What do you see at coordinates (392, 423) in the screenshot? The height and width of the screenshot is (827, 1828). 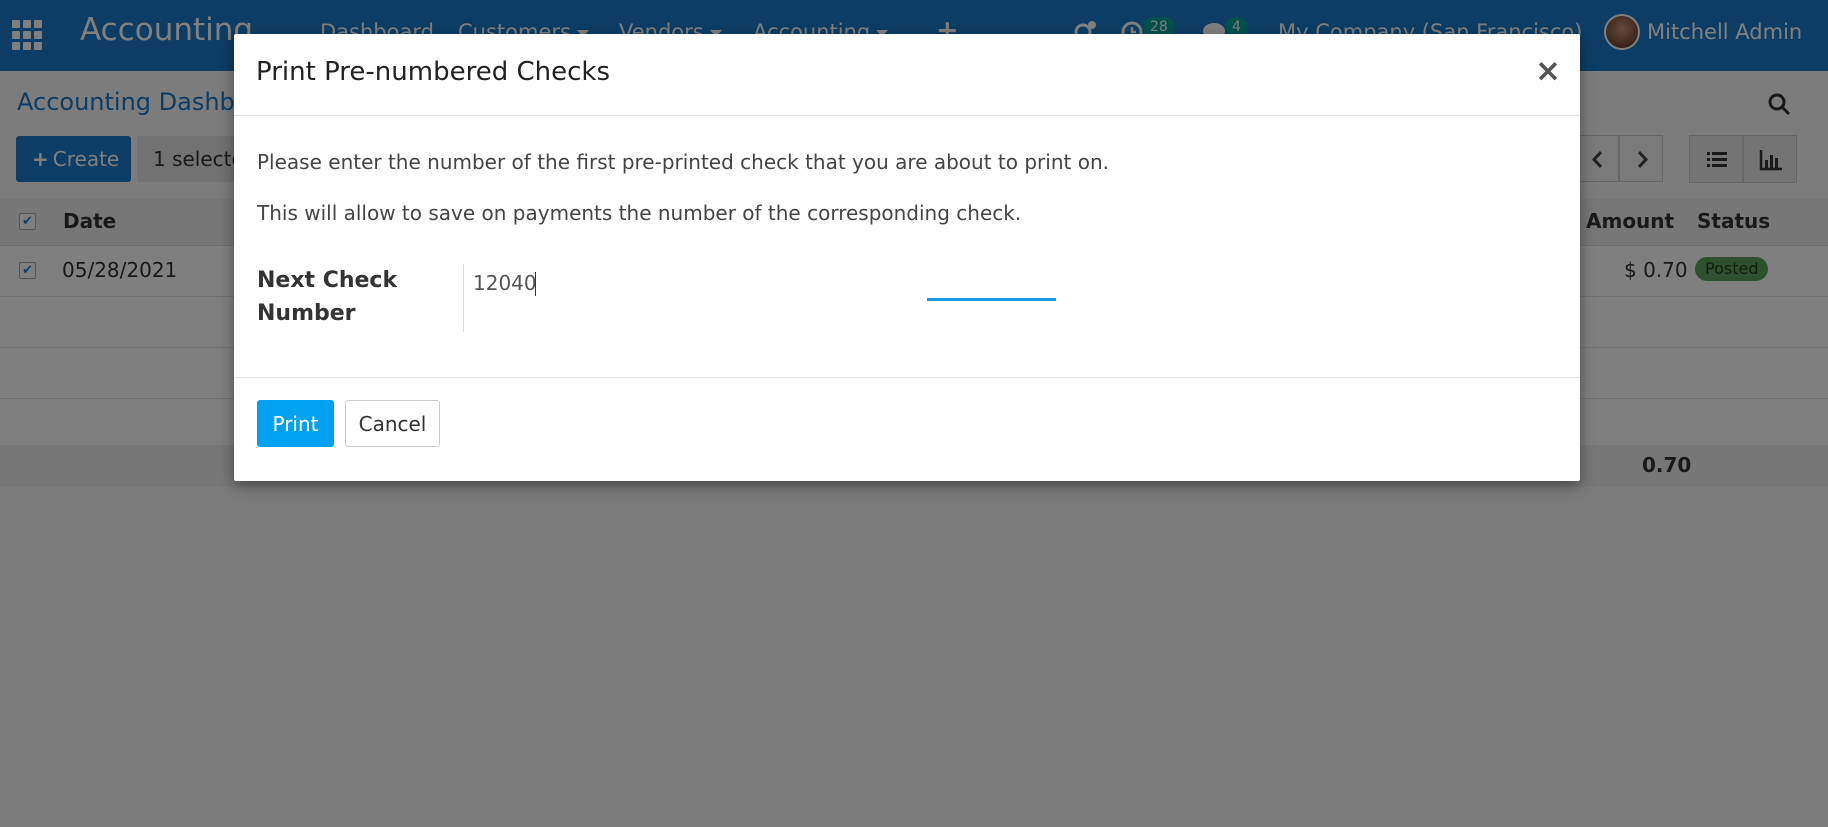 I see `cancel-button: Cancel` at bounding box center [392, 423].